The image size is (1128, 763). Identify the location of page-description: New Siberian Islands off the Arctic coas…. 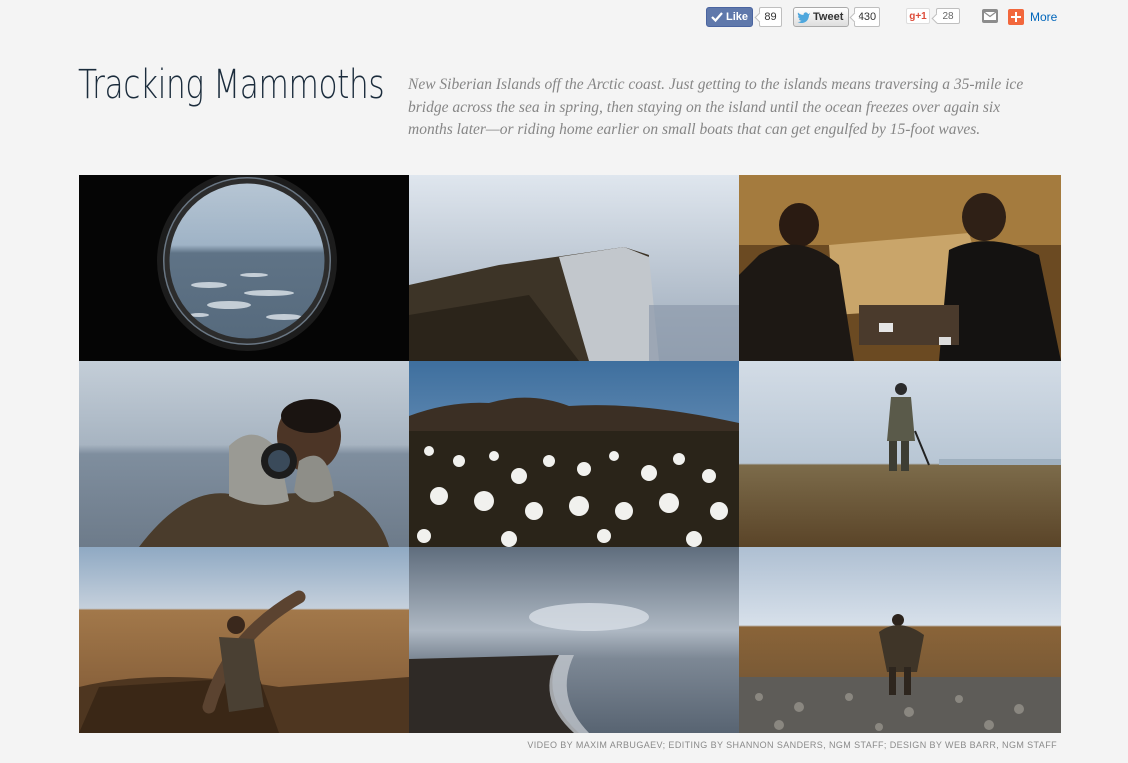
(716, 107).